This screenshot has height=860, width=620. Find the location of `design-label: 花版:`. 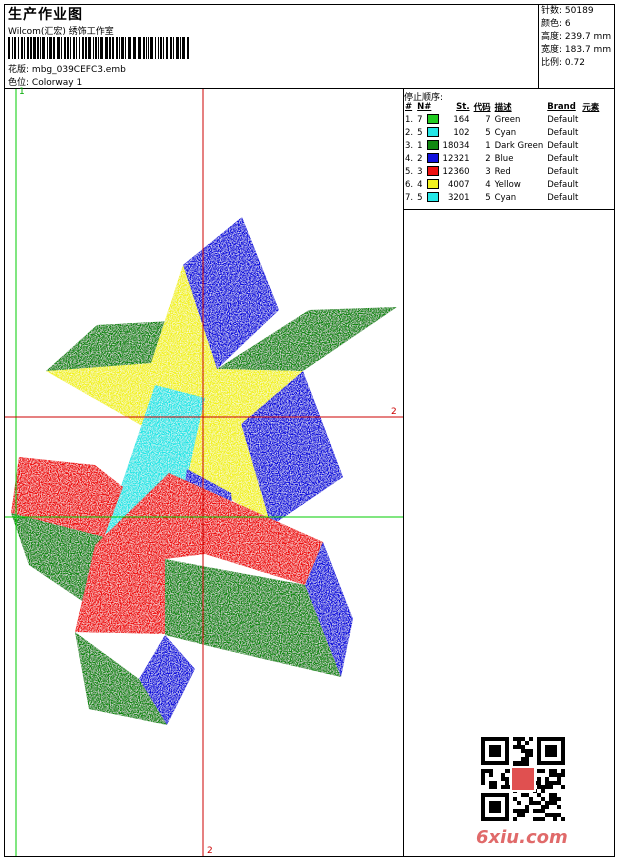

design-label: 花版: is located at coordinates (19, 70).